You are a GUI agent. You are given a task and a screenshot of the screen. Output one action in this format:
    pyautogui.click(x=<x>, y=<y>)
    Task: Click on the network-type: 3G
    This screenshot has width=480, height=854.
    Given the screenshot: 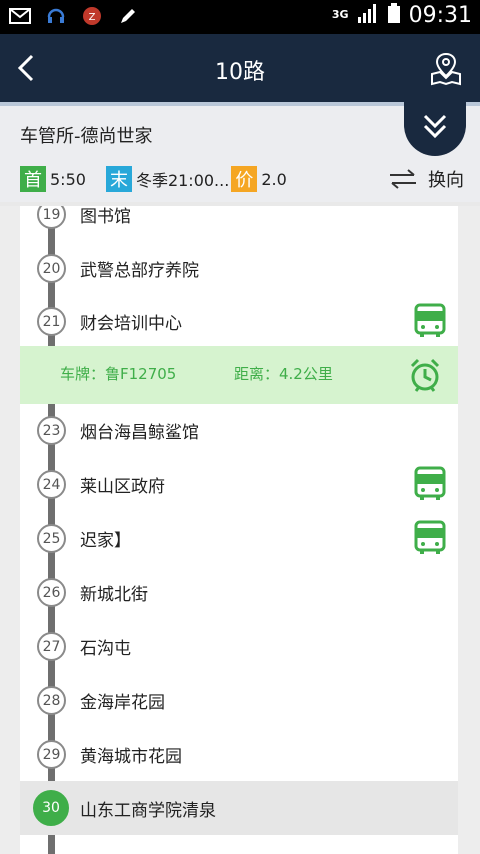 What is the action you would take?
    pyautogui.click(x=340, y=14)
    